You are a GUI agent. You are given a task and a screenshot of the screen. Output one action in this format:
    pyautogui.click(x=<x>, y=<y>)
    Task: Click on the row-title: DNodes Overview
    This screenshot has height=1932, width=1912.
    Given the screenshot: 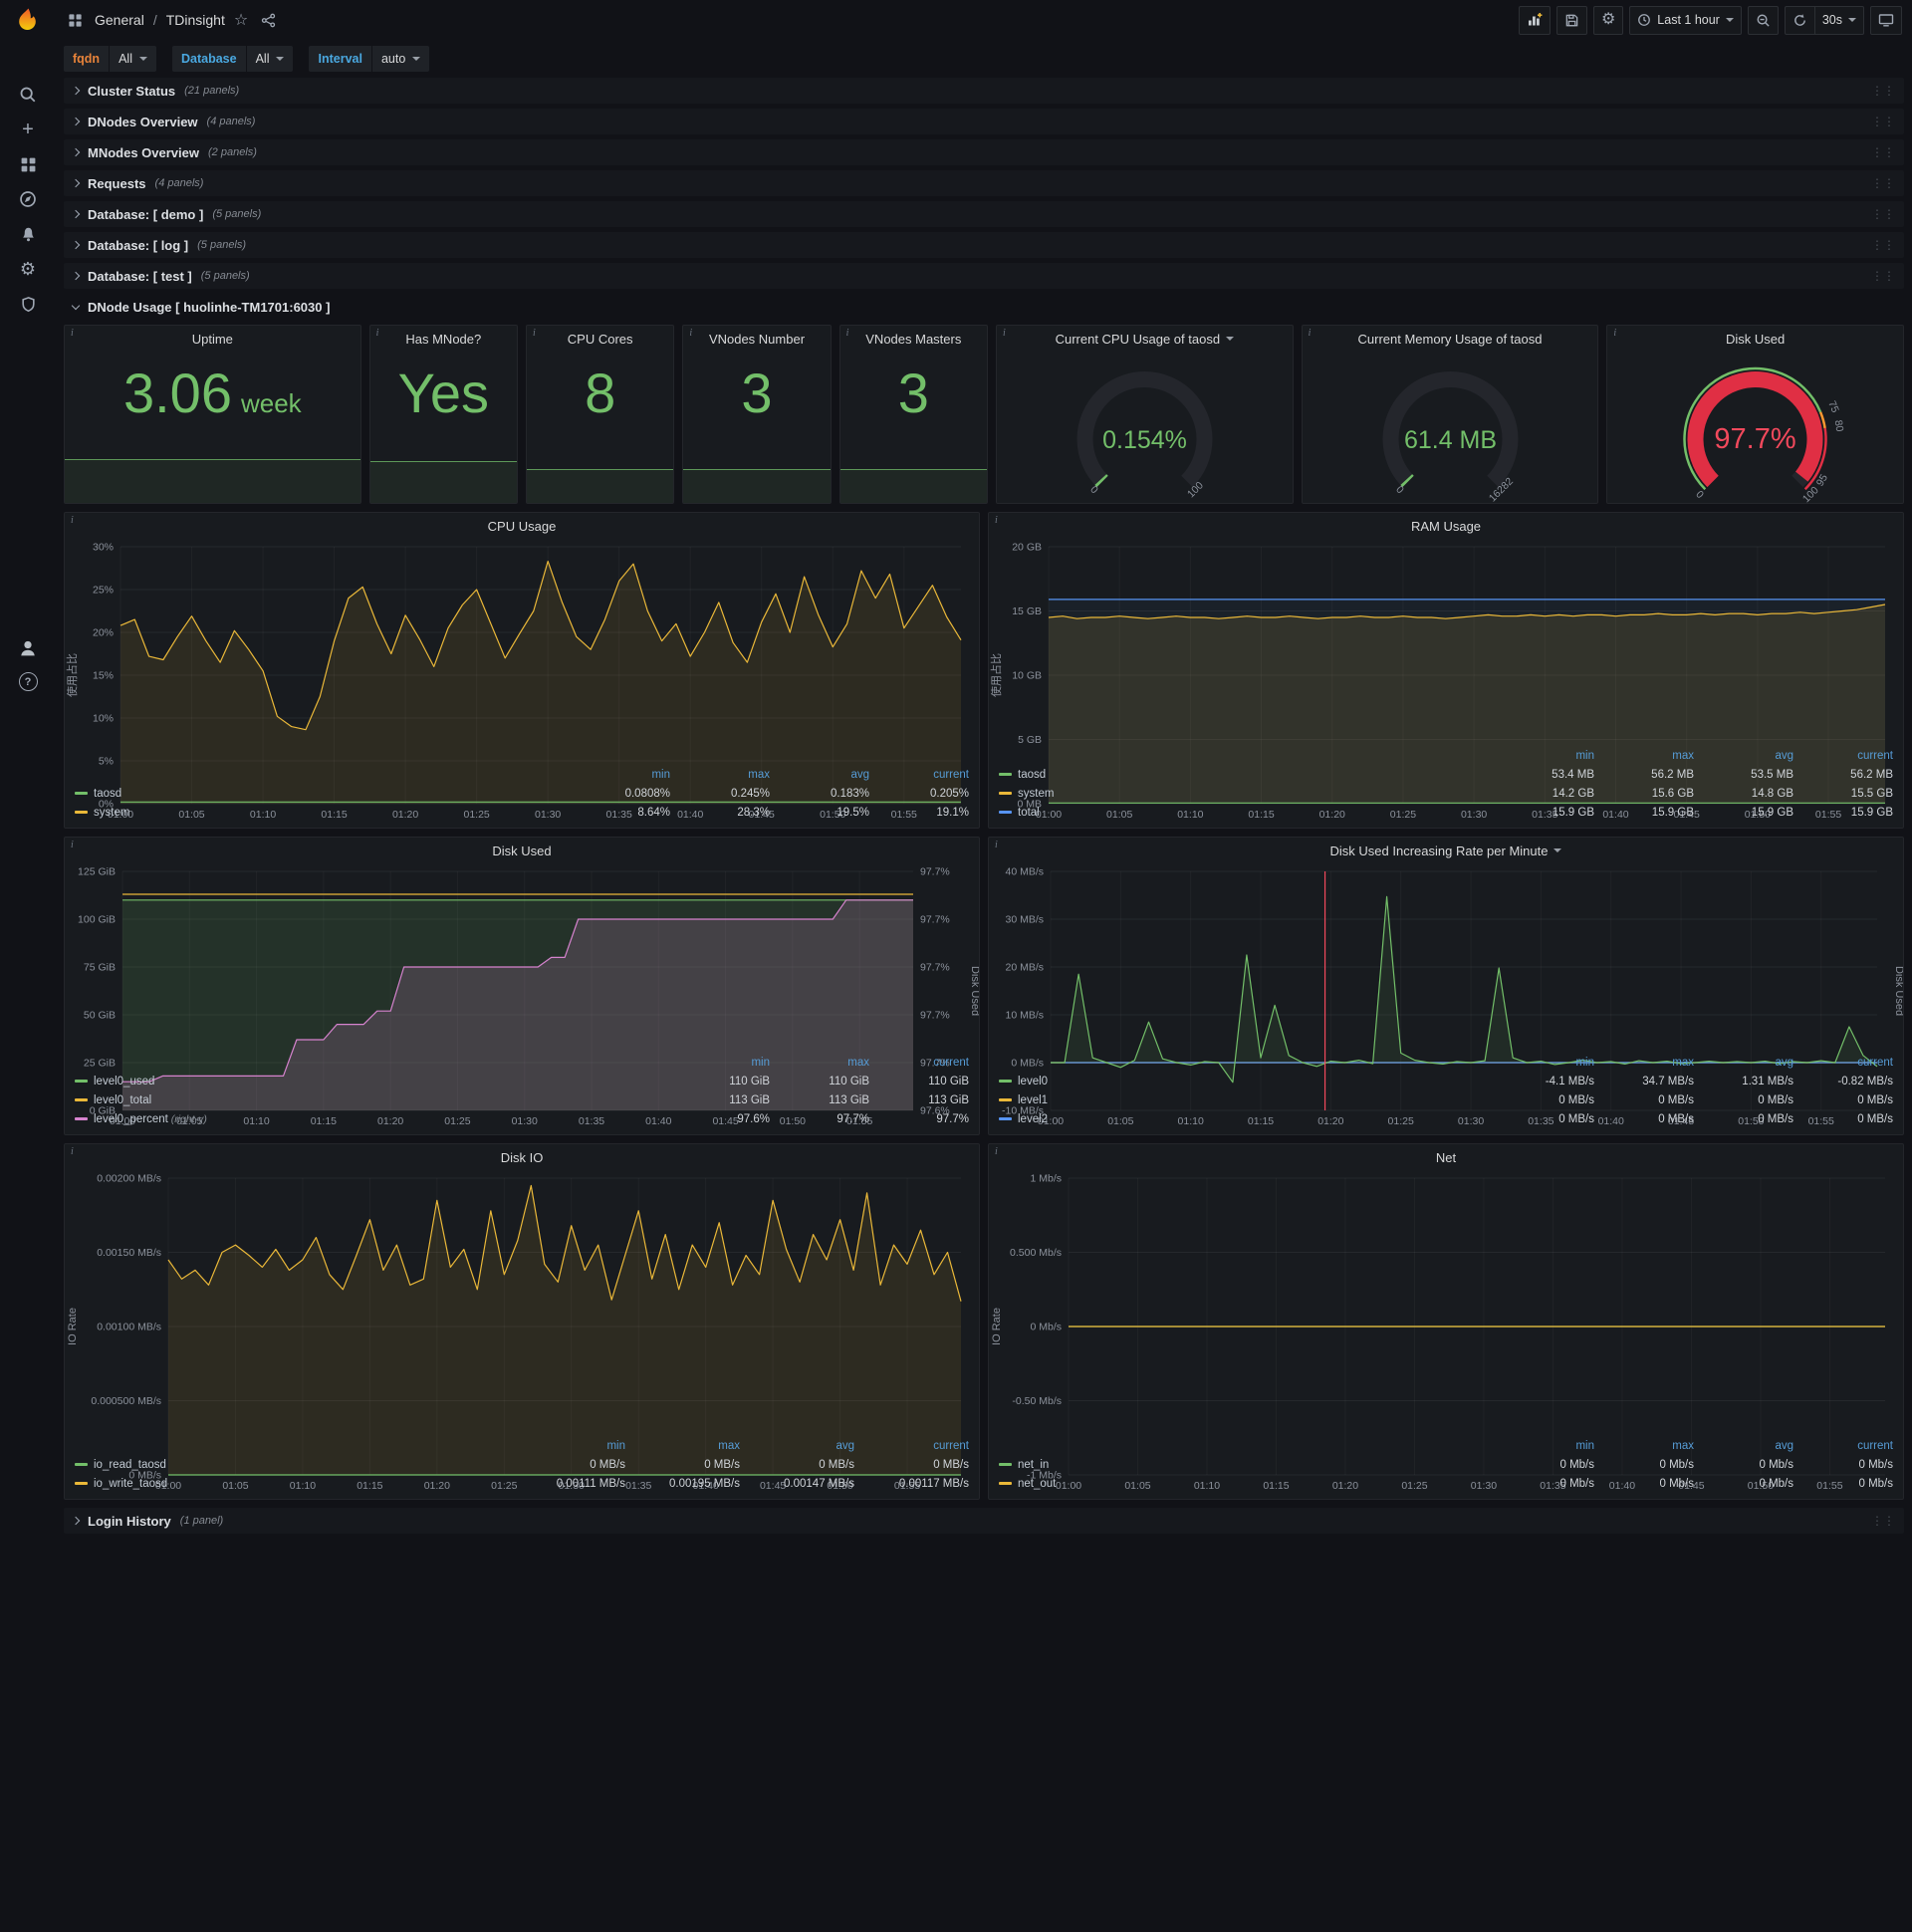 What is the action you would take?
    pyautogui.click(x=143, y=122)
    